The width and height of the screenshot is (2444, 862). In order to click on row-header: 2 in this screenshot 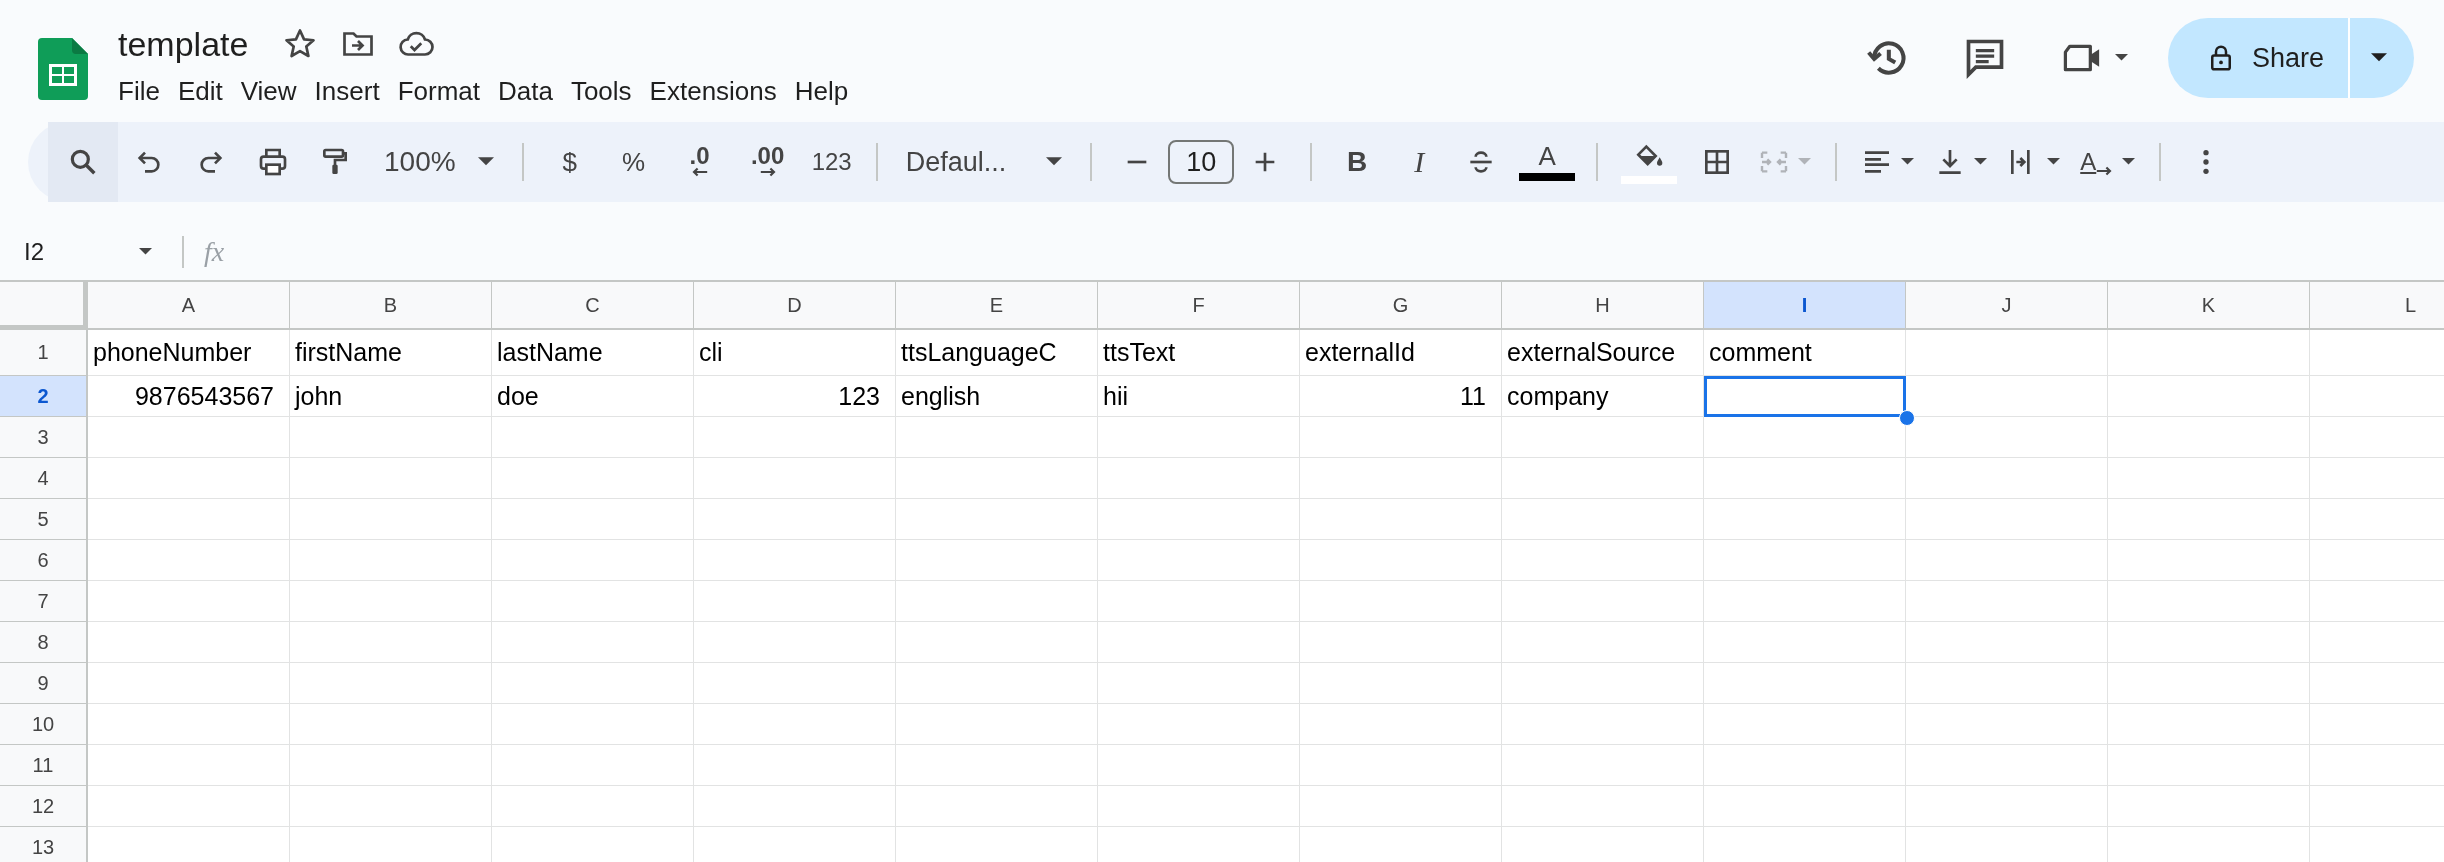, I will do `click(44, 396)`.